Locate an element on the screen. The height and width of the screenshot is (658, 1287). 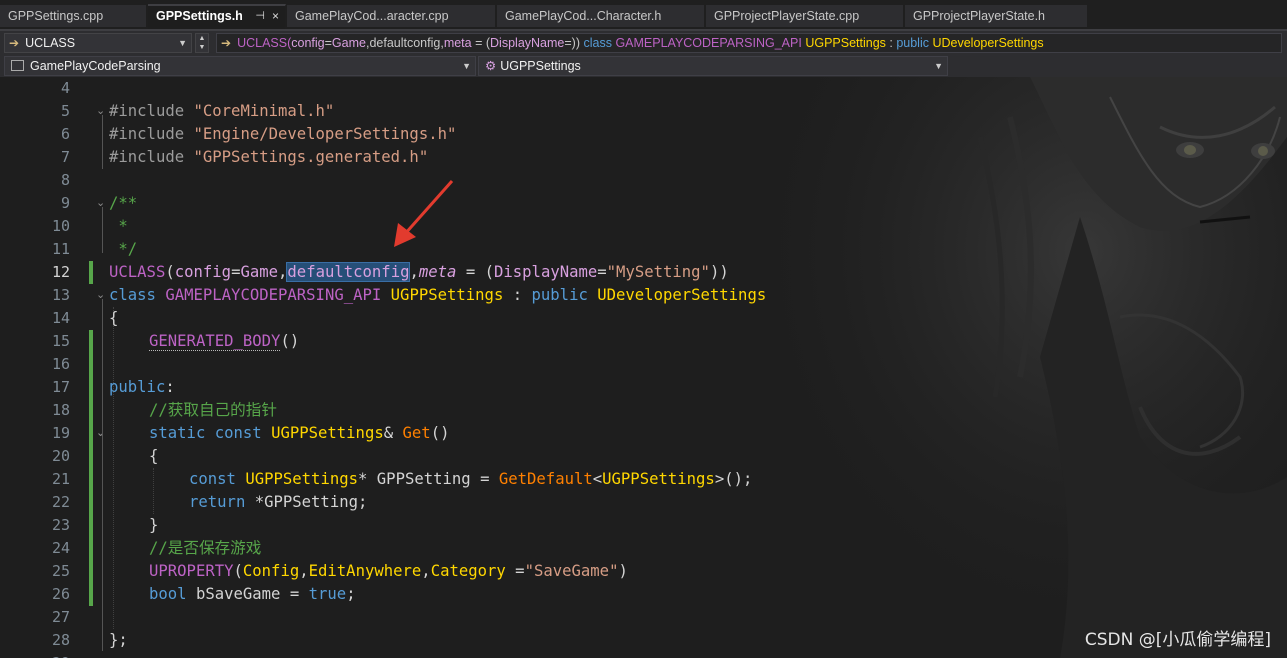
tab-gppsettings-h: GPPSettings.h ⊣ × is located at coordinates (217, 16).